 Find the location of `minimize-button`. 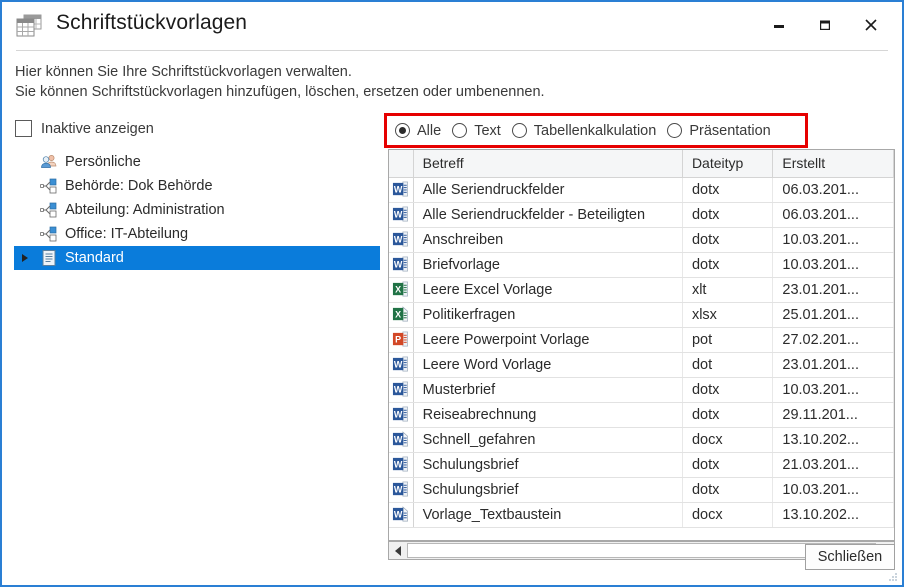

minimize-button is located at coordinates (779, 25).